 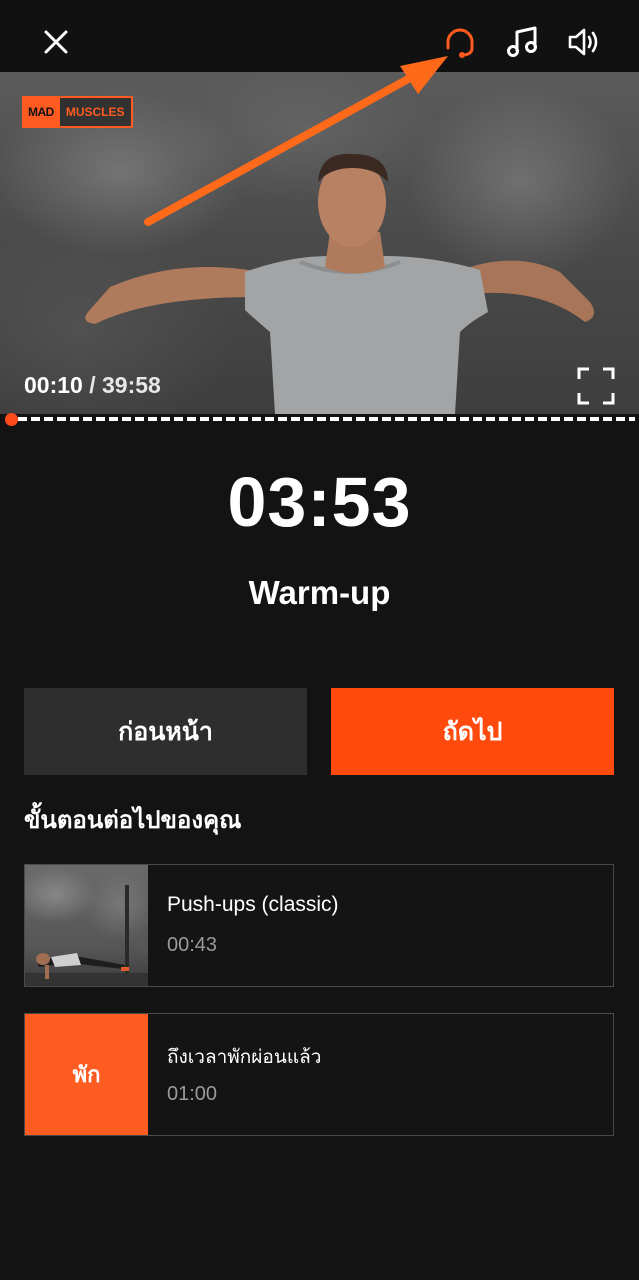 I want to click on next-step-item: พัก ถึงเวลาพักผ่อนแล้ว 01:00, so click(x=319, y=1074).